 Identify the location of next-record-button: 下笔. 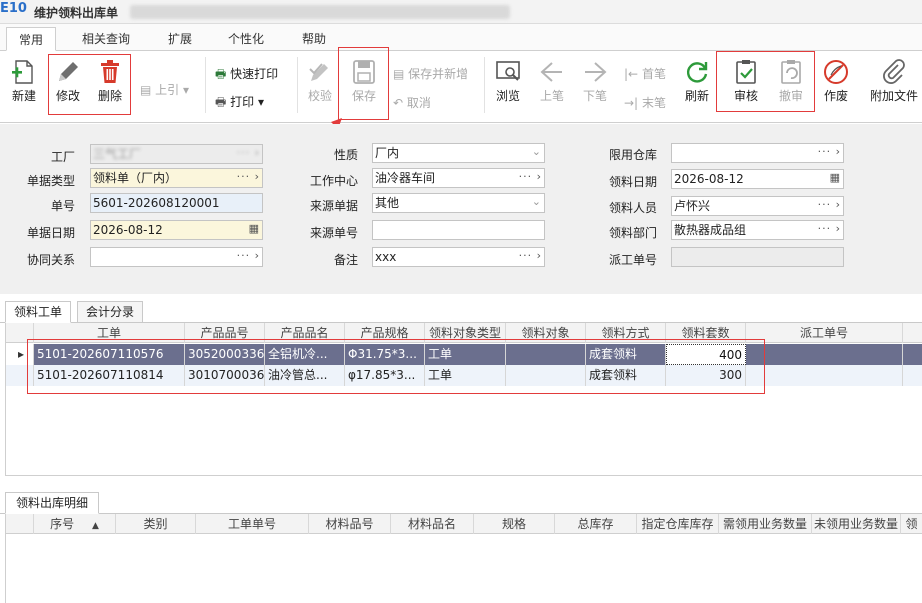
(595, 80).